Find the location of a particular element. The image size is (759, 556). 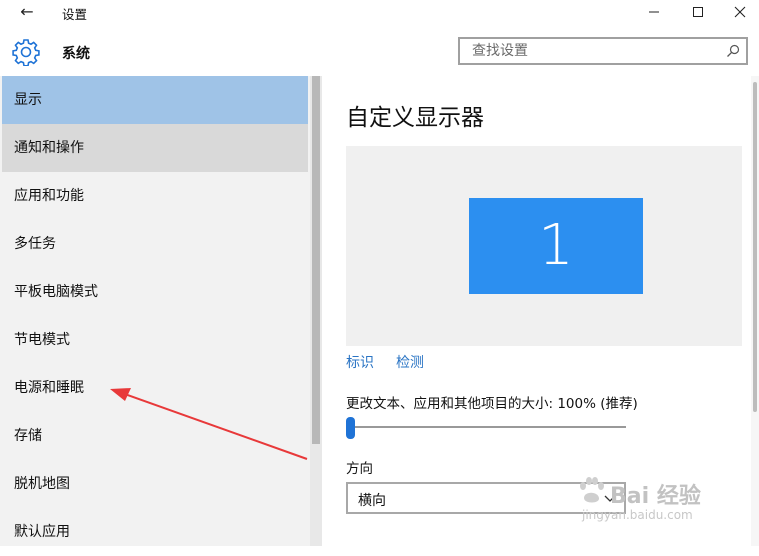

maximize-icon is located at coordinates (698, 12).